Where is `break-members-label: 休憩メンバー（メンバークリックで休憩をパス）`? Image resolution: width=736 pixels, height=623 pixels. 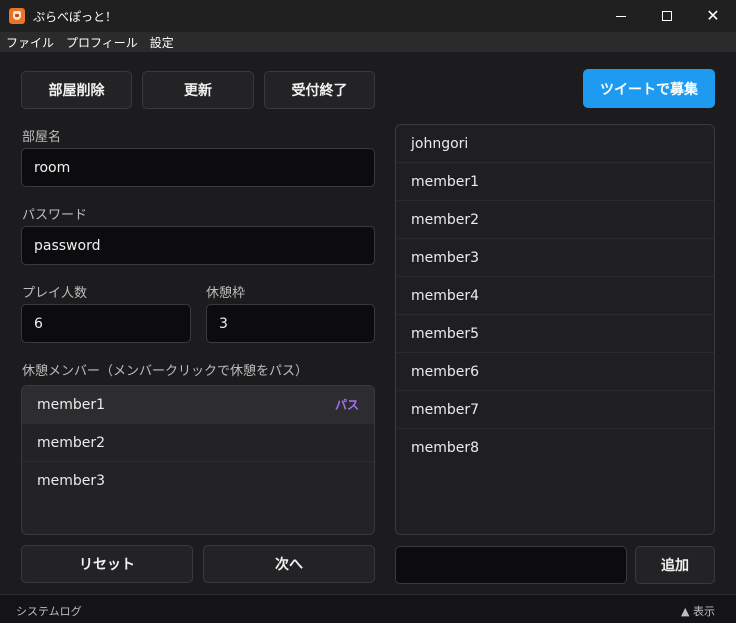
break-members-label: 休憩メンバー（メンバークリックで休憩をパス） is located at coordinates (165, 371).